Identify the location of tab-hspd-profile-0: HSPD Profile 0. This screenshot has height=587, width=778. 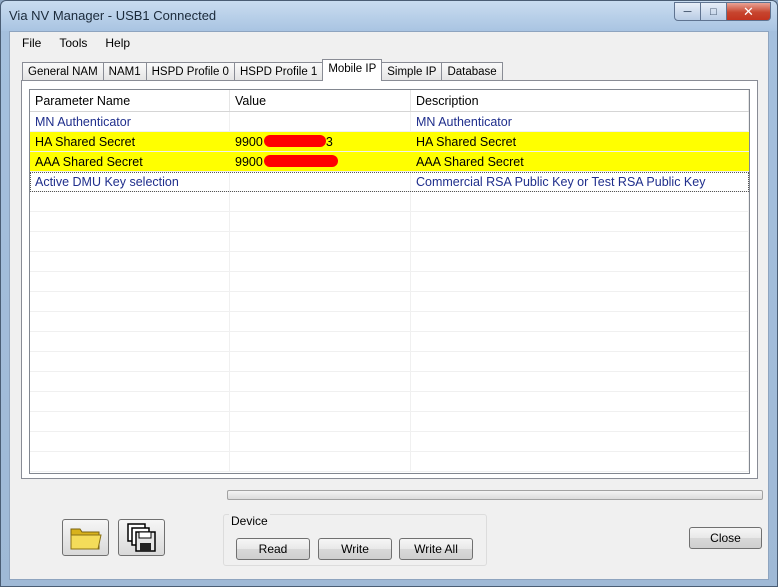
(190, 71).